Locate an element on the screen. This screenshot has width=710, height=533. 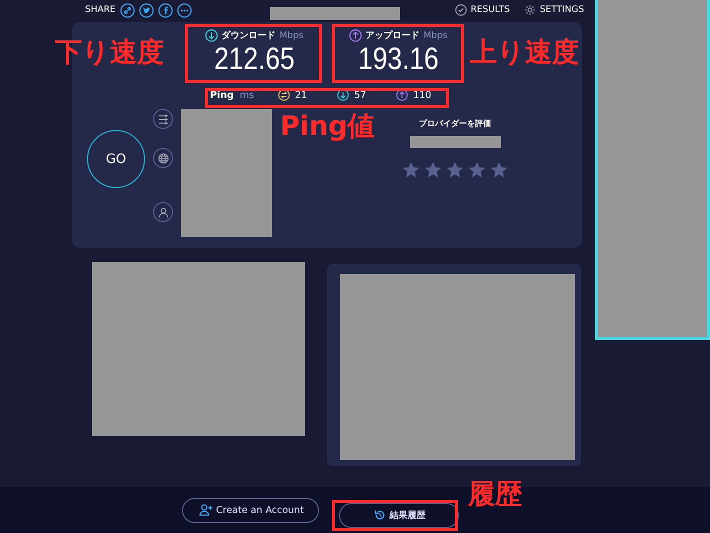
ping-value: 21 is located at coordinates (301, 95).